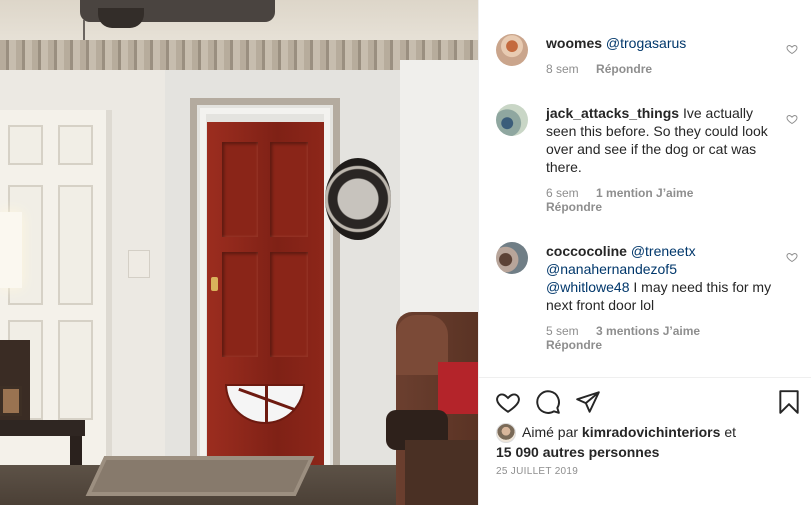 The image size is (811, 505). What do you see at coordinates (200, 476) in the screenshot?
I see `rug` at bounding box center [200, 476].